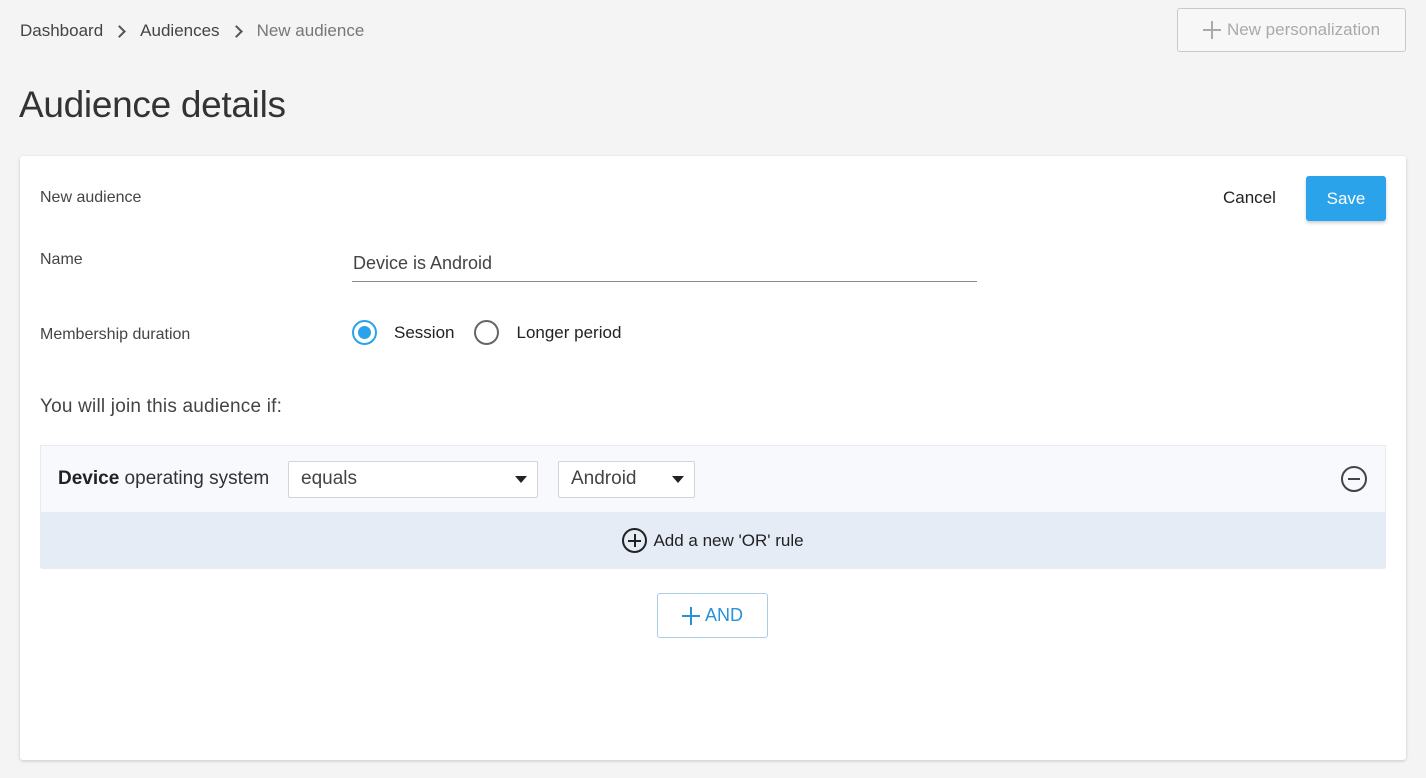 This screenshot has width=1426, height=778. I want to click on radio-session-label: Session, so click(424, 333).